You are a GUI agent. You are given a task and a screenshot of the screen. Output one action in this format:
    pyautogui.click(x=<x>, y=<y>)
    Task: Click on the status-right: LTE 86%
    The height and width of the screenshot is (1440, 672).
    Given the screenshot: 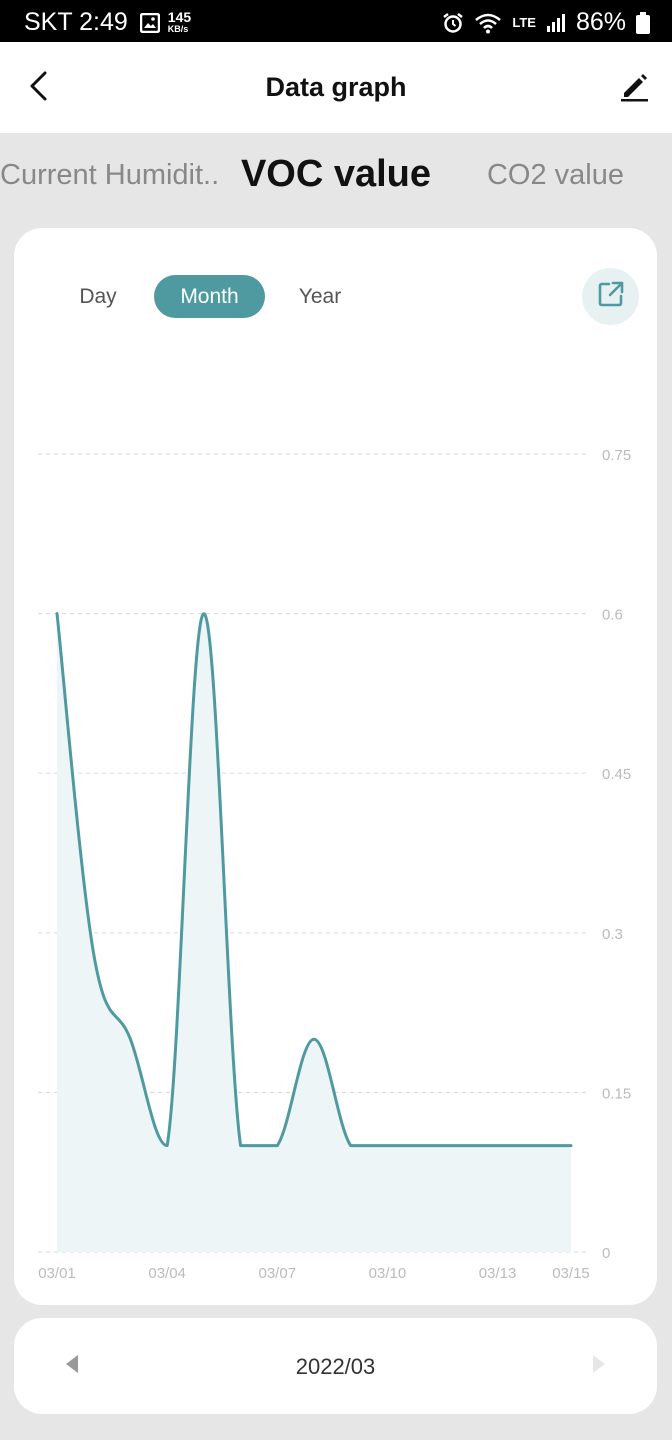 What is the action you would take?
    pyautogui.click(x=546, y=22)
    